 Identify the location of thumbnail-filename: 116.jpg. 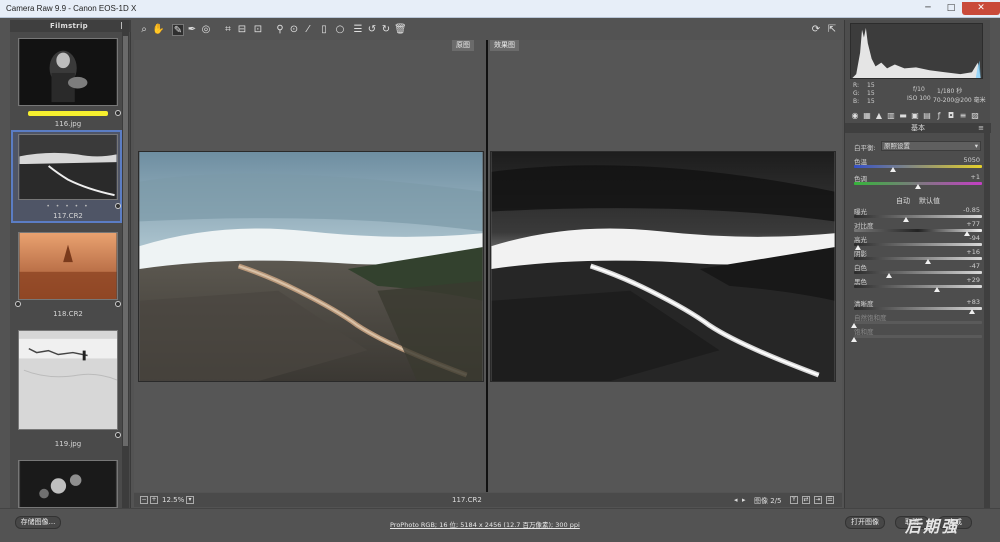
(68, 124).